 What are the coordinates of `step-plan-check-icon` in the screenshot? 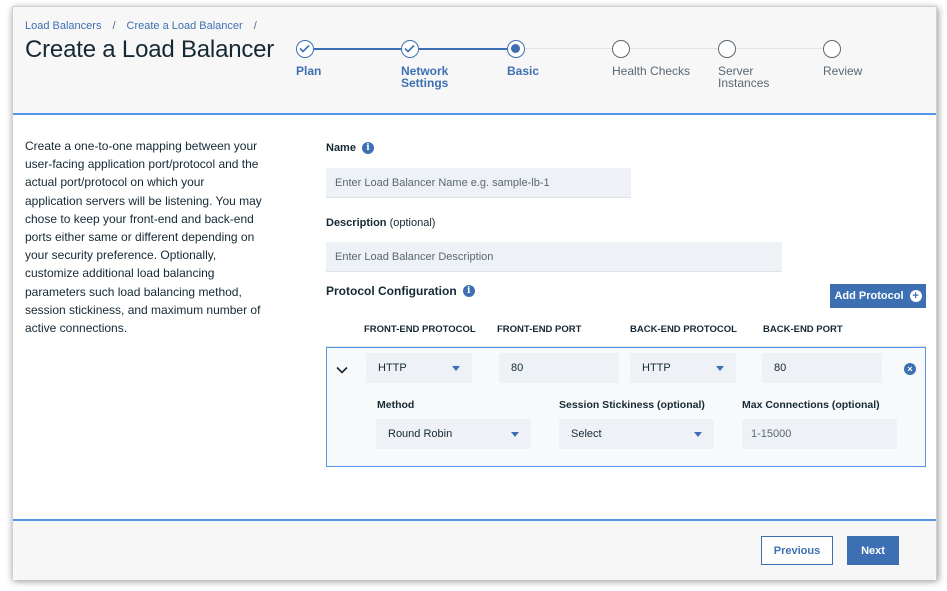 It's located at (305, 49).